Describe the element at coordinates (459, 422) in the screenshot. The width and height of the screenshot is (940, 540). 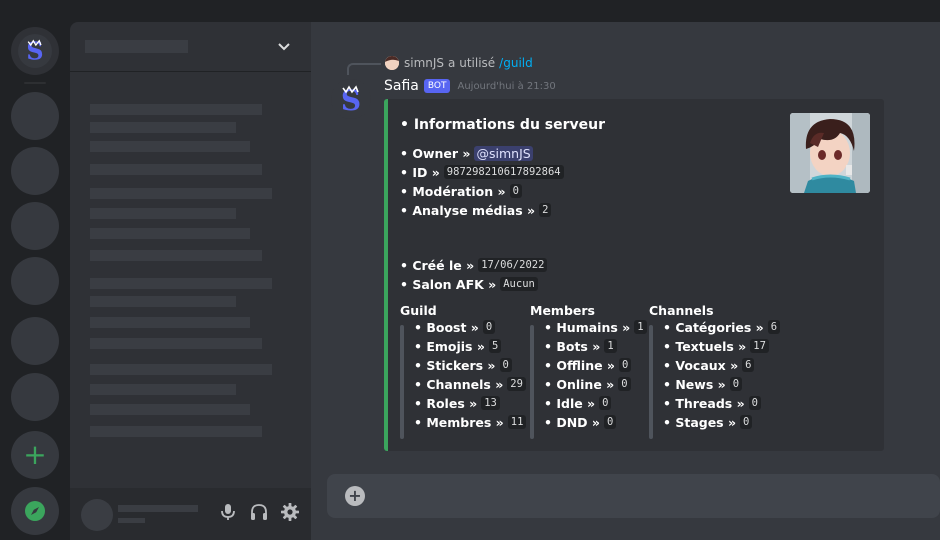
I see `guild-item-label: • Membres »` at that location.